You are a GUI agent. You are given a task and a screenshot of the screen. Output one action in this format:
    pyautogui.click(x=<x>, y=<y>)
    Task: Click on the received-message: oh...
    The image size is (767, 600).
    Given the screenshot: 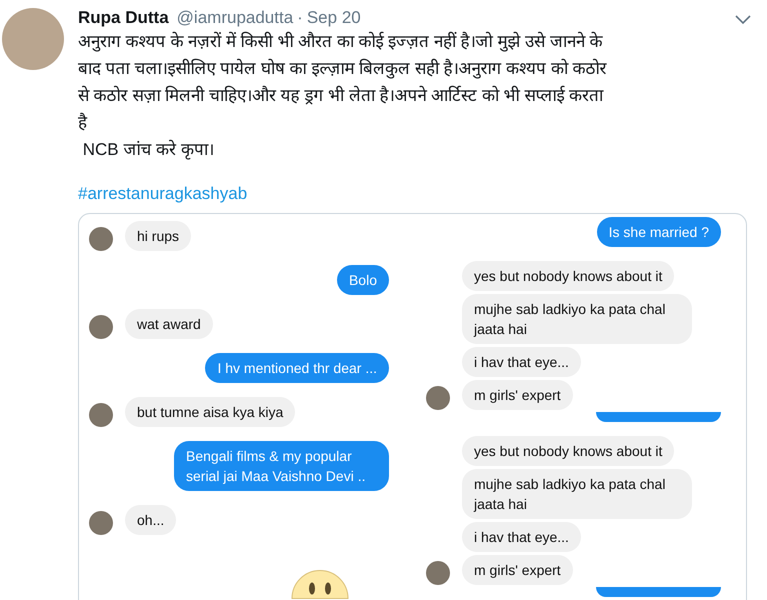 What is the action you would take?
    pyautogui.click(x=150, y=520)
    